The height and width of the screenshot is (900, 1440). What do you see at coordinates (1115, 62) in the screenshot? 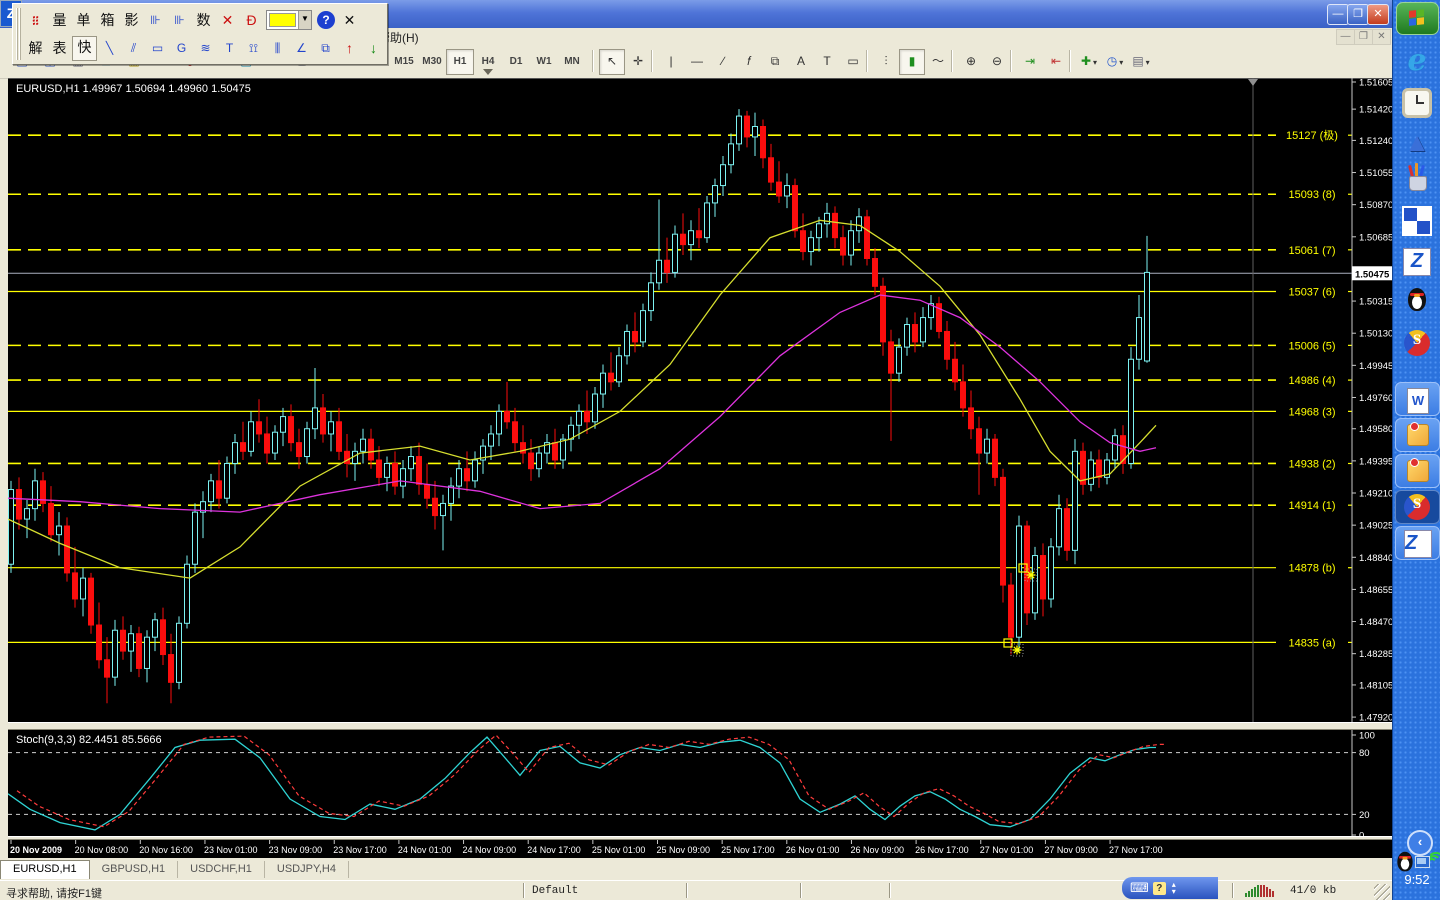
I see `periods-button: ◷ ▾` at bounding box center [1115, 62].